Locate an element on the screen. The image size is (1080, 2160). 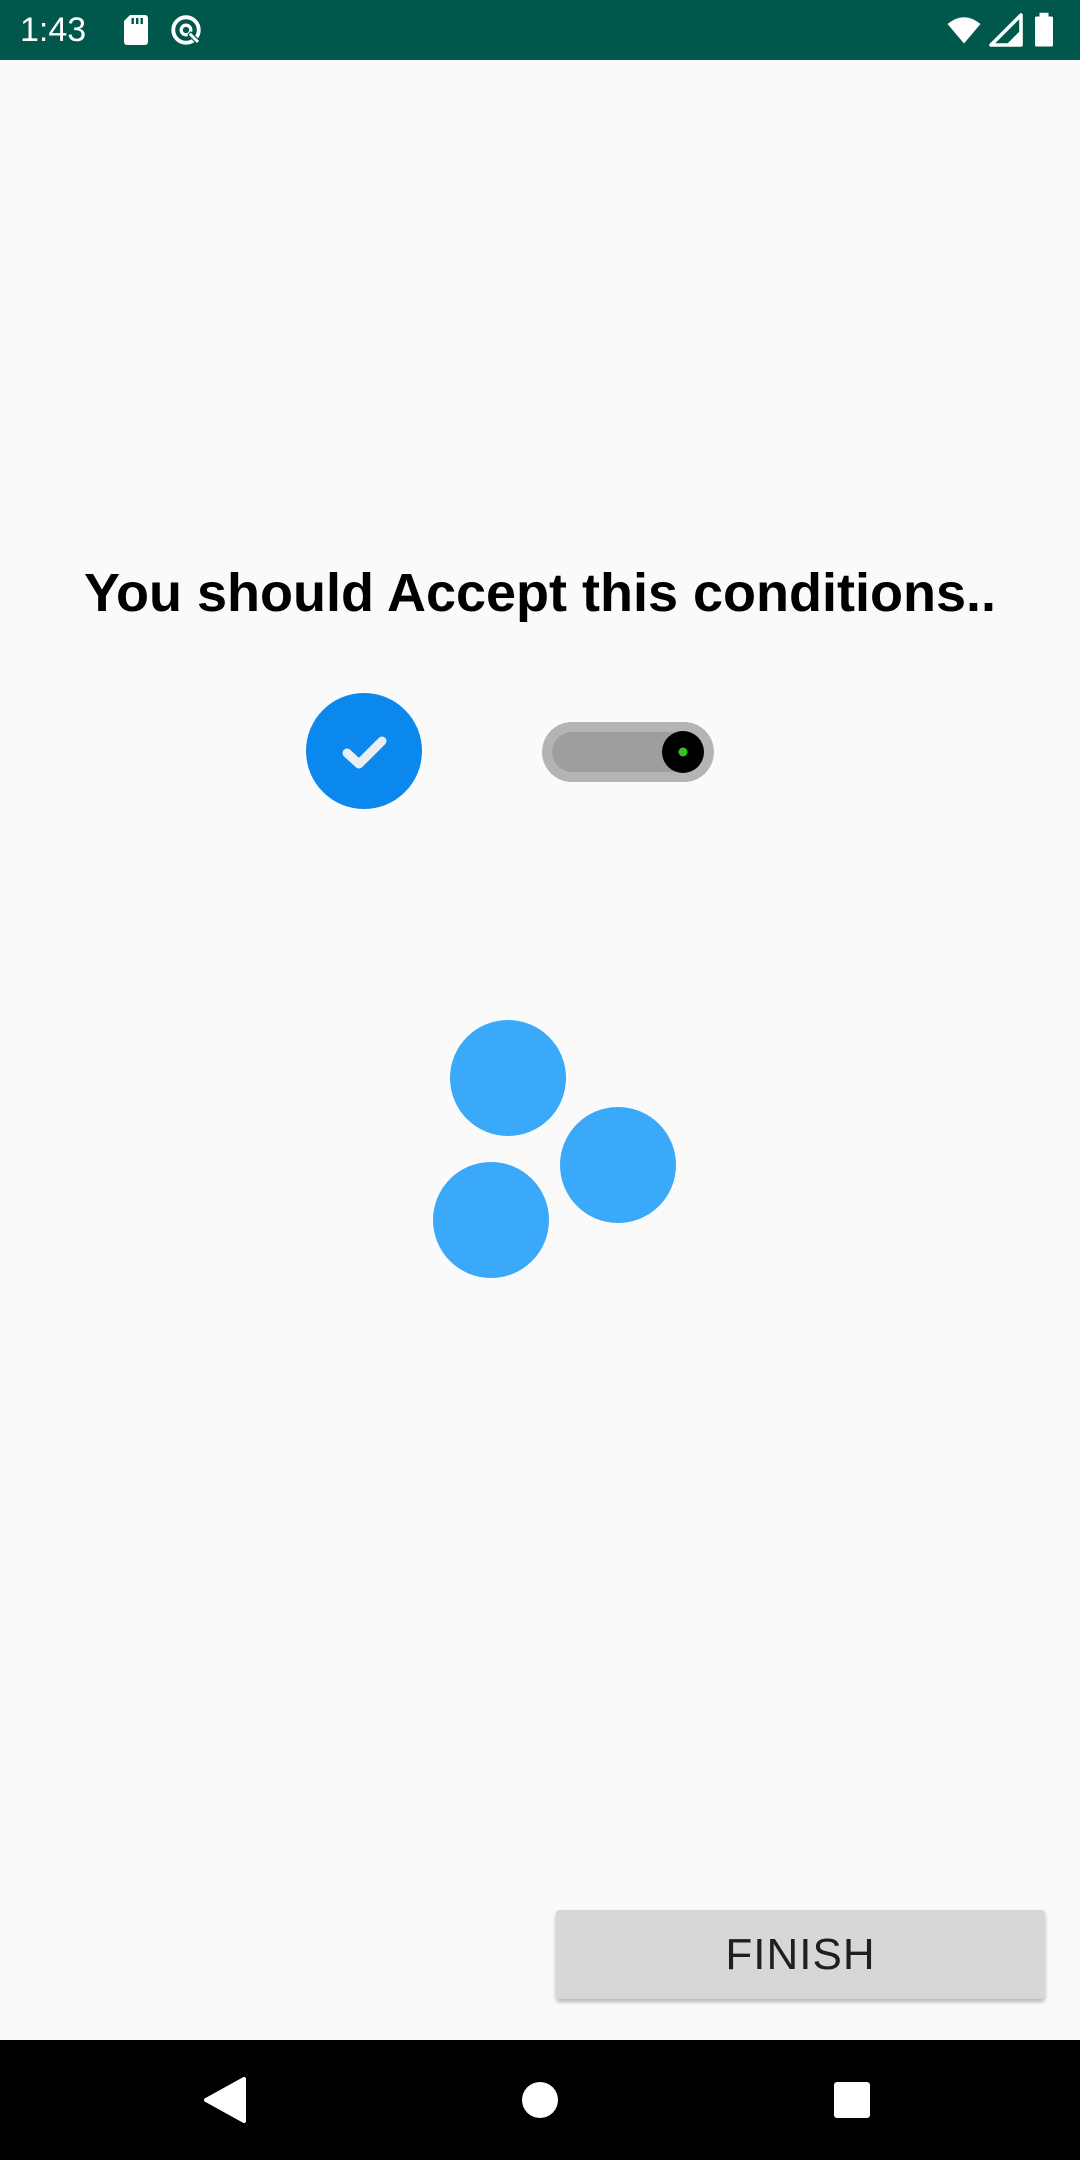
sd-card-icon is located at coordinates (136, 30).